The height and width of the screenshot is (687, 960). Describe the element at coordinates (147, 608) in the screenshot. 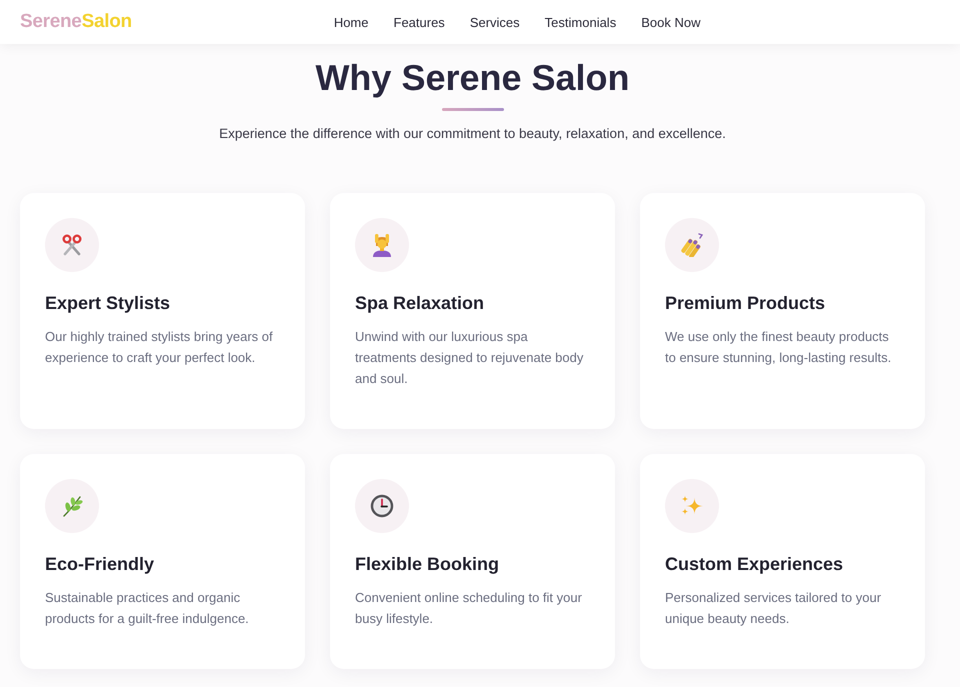

I see `feature-description: Sustainable practices and organic products for a guilt-free indulgence.` at that location.